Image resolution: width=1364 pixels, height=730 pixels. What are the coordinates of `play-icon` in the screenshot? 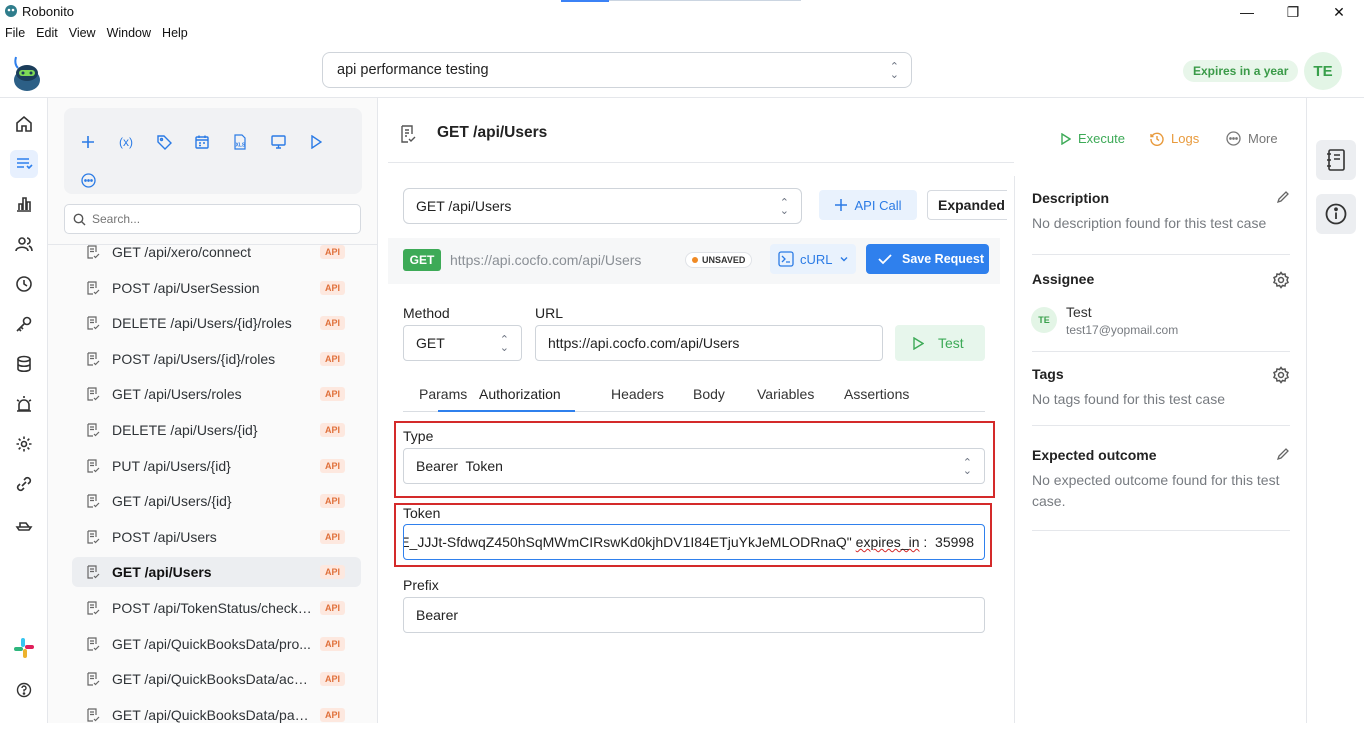 It's located at (316, 142).